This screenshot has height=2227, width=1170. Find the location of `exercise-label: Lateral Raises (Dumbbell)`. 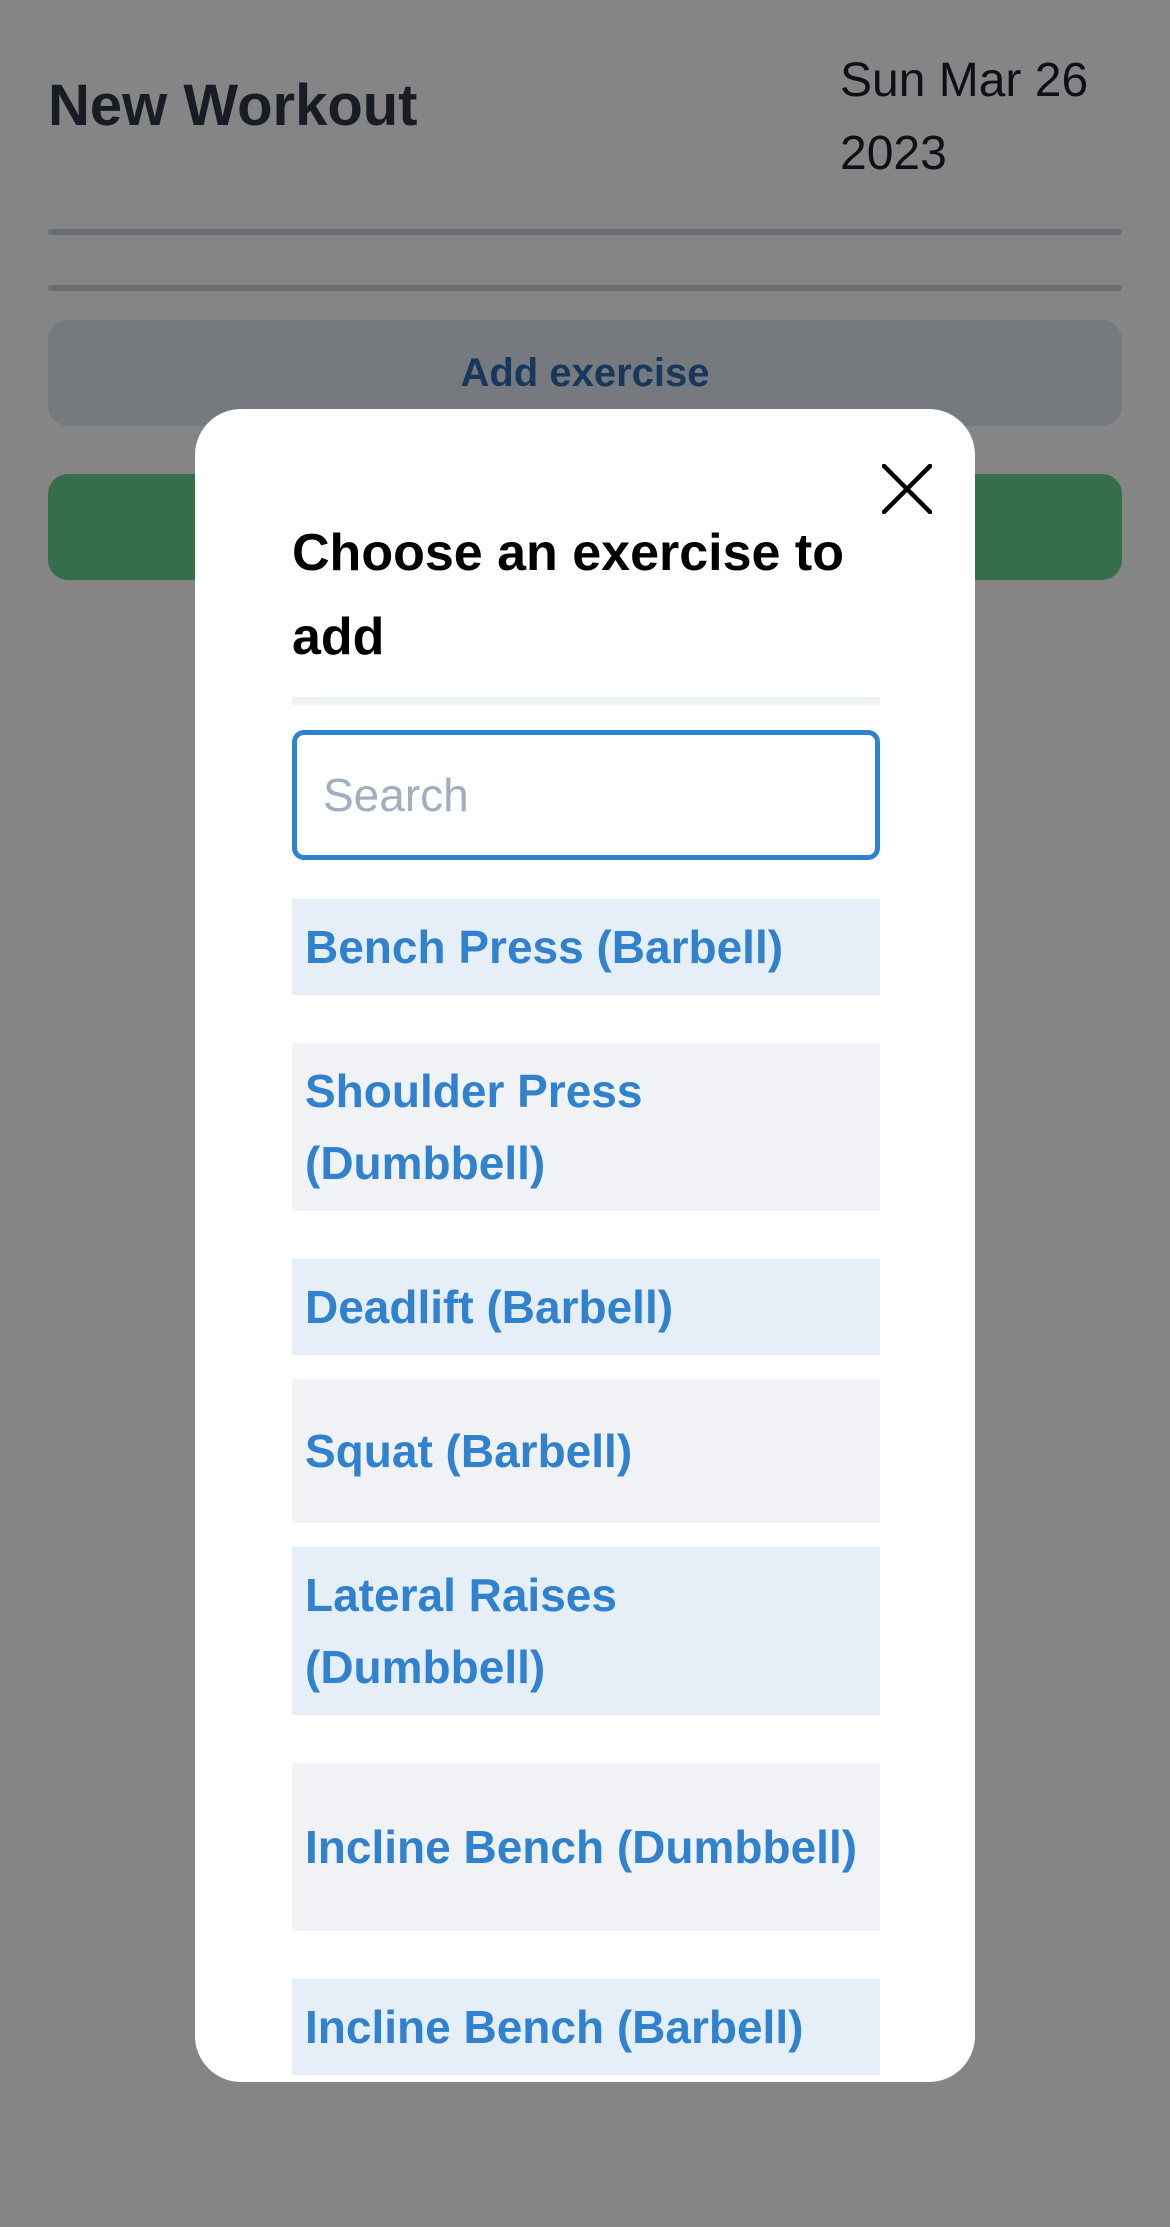

exercise-label: Lateral Raises (Dumbbell) is located at coordinates (461, 1631).